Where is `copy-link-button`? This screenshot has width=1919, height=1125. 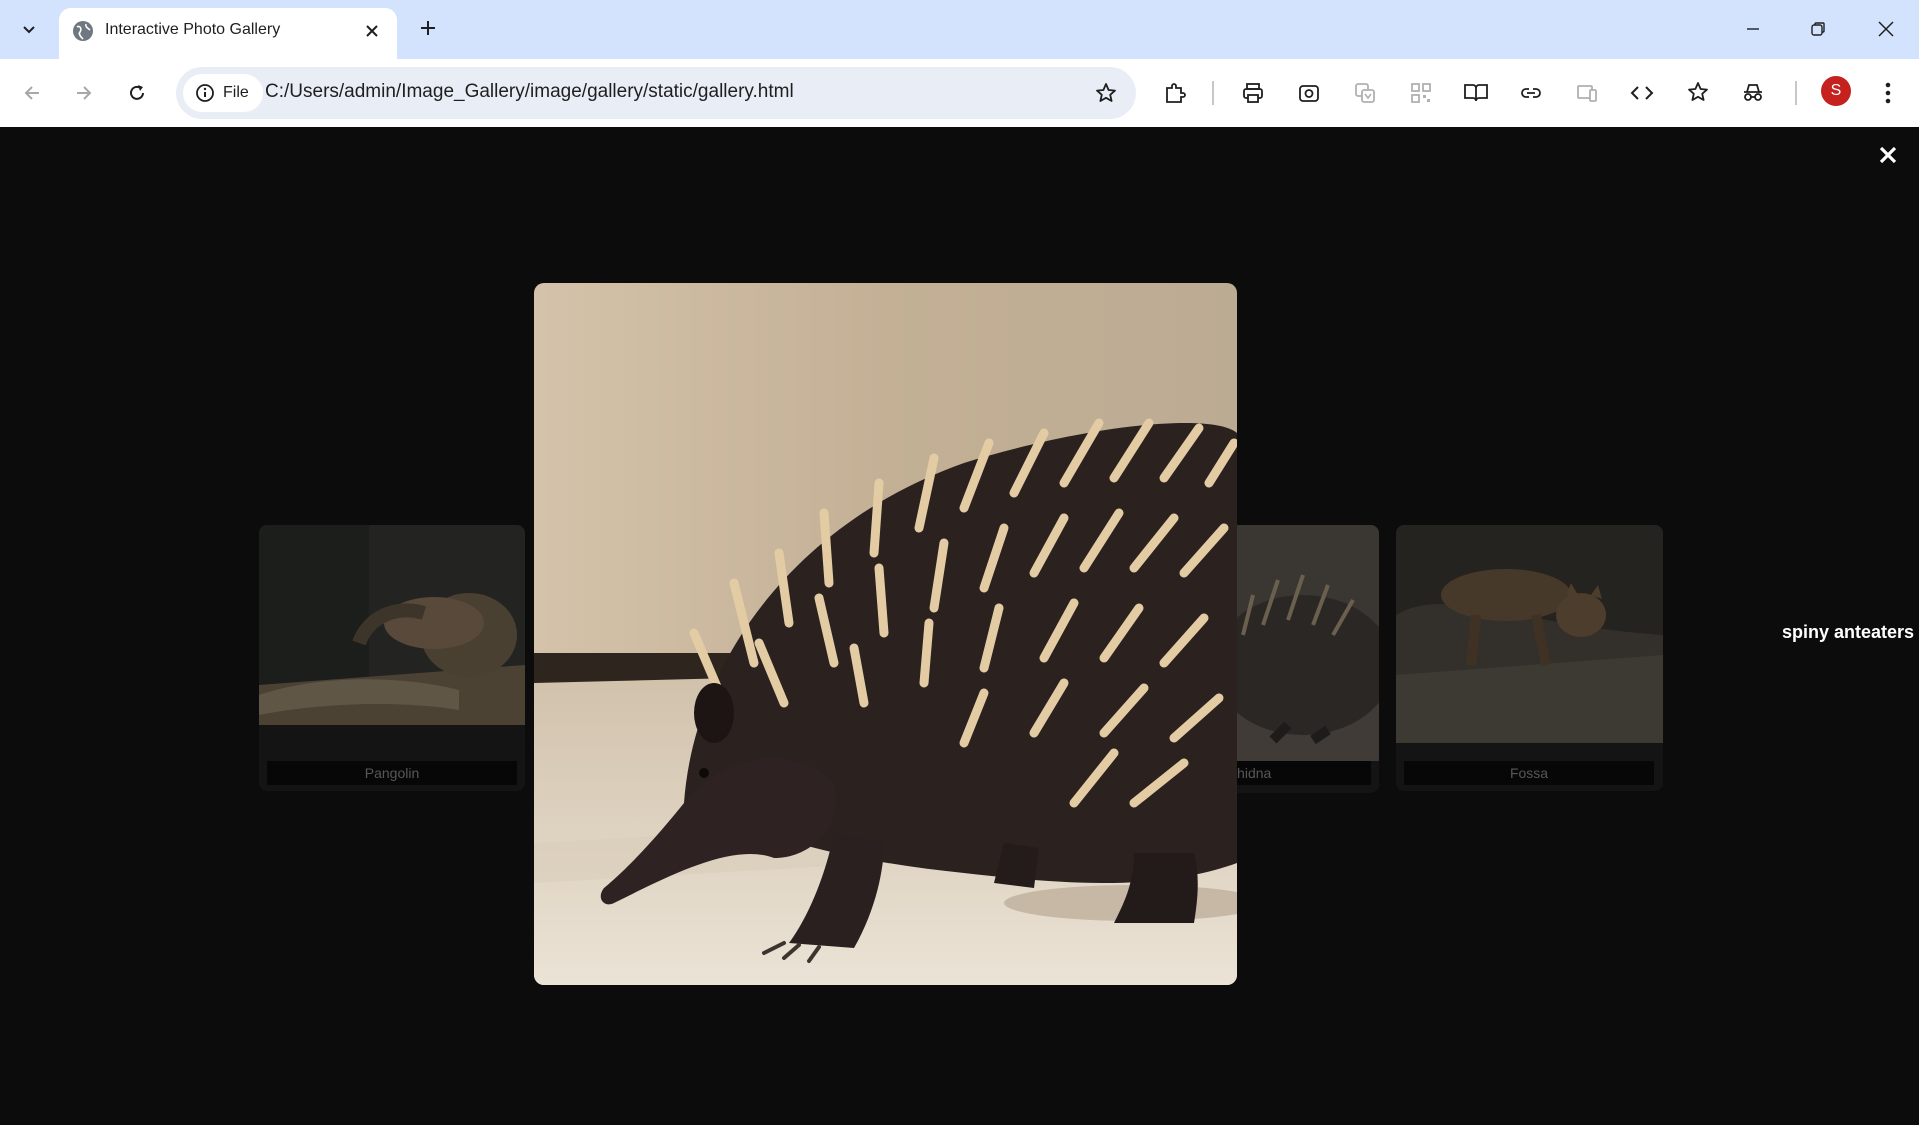 copy-link-button is located at coordinates (1531, 93).